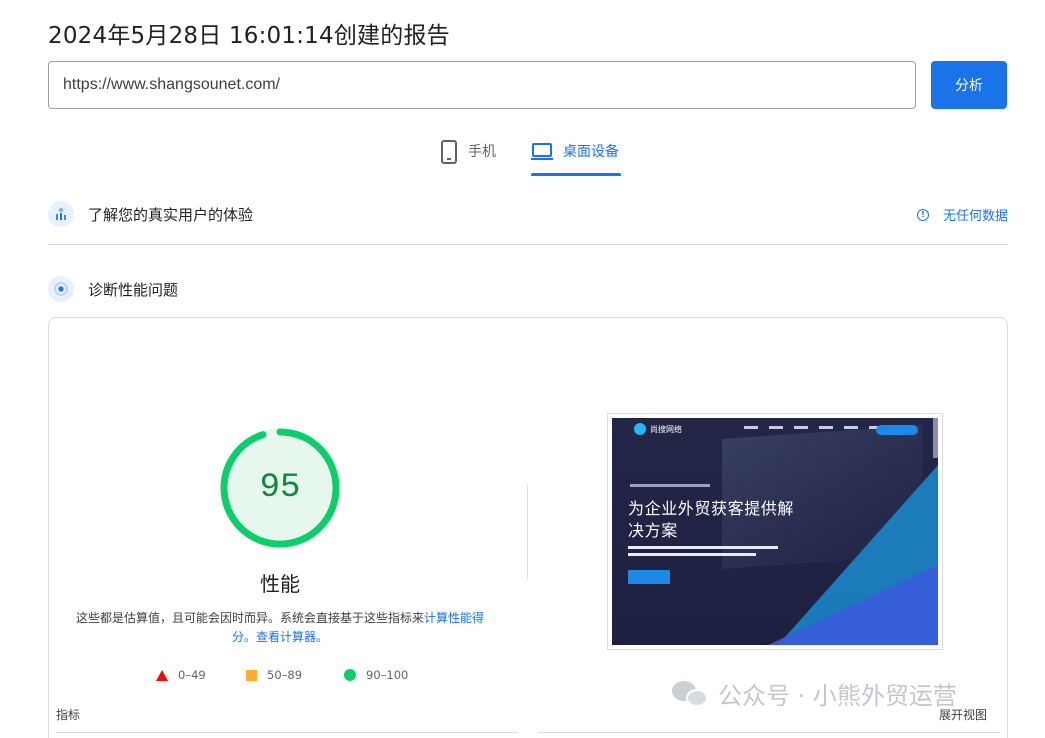 This screenshot has height=738, width=1045. I want to click on legend-average-range: 50–89, so click(285, 675).